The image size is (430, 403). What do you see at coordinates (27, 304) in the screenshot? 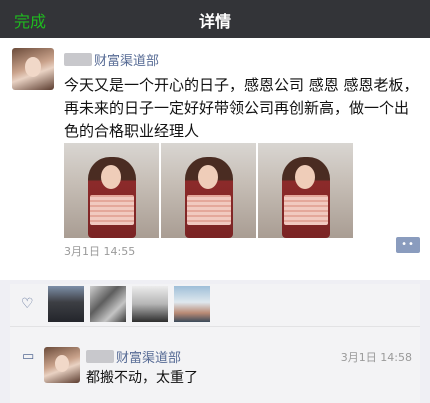
I see `heart-icon: ♡` at bounding box center [27, 304].